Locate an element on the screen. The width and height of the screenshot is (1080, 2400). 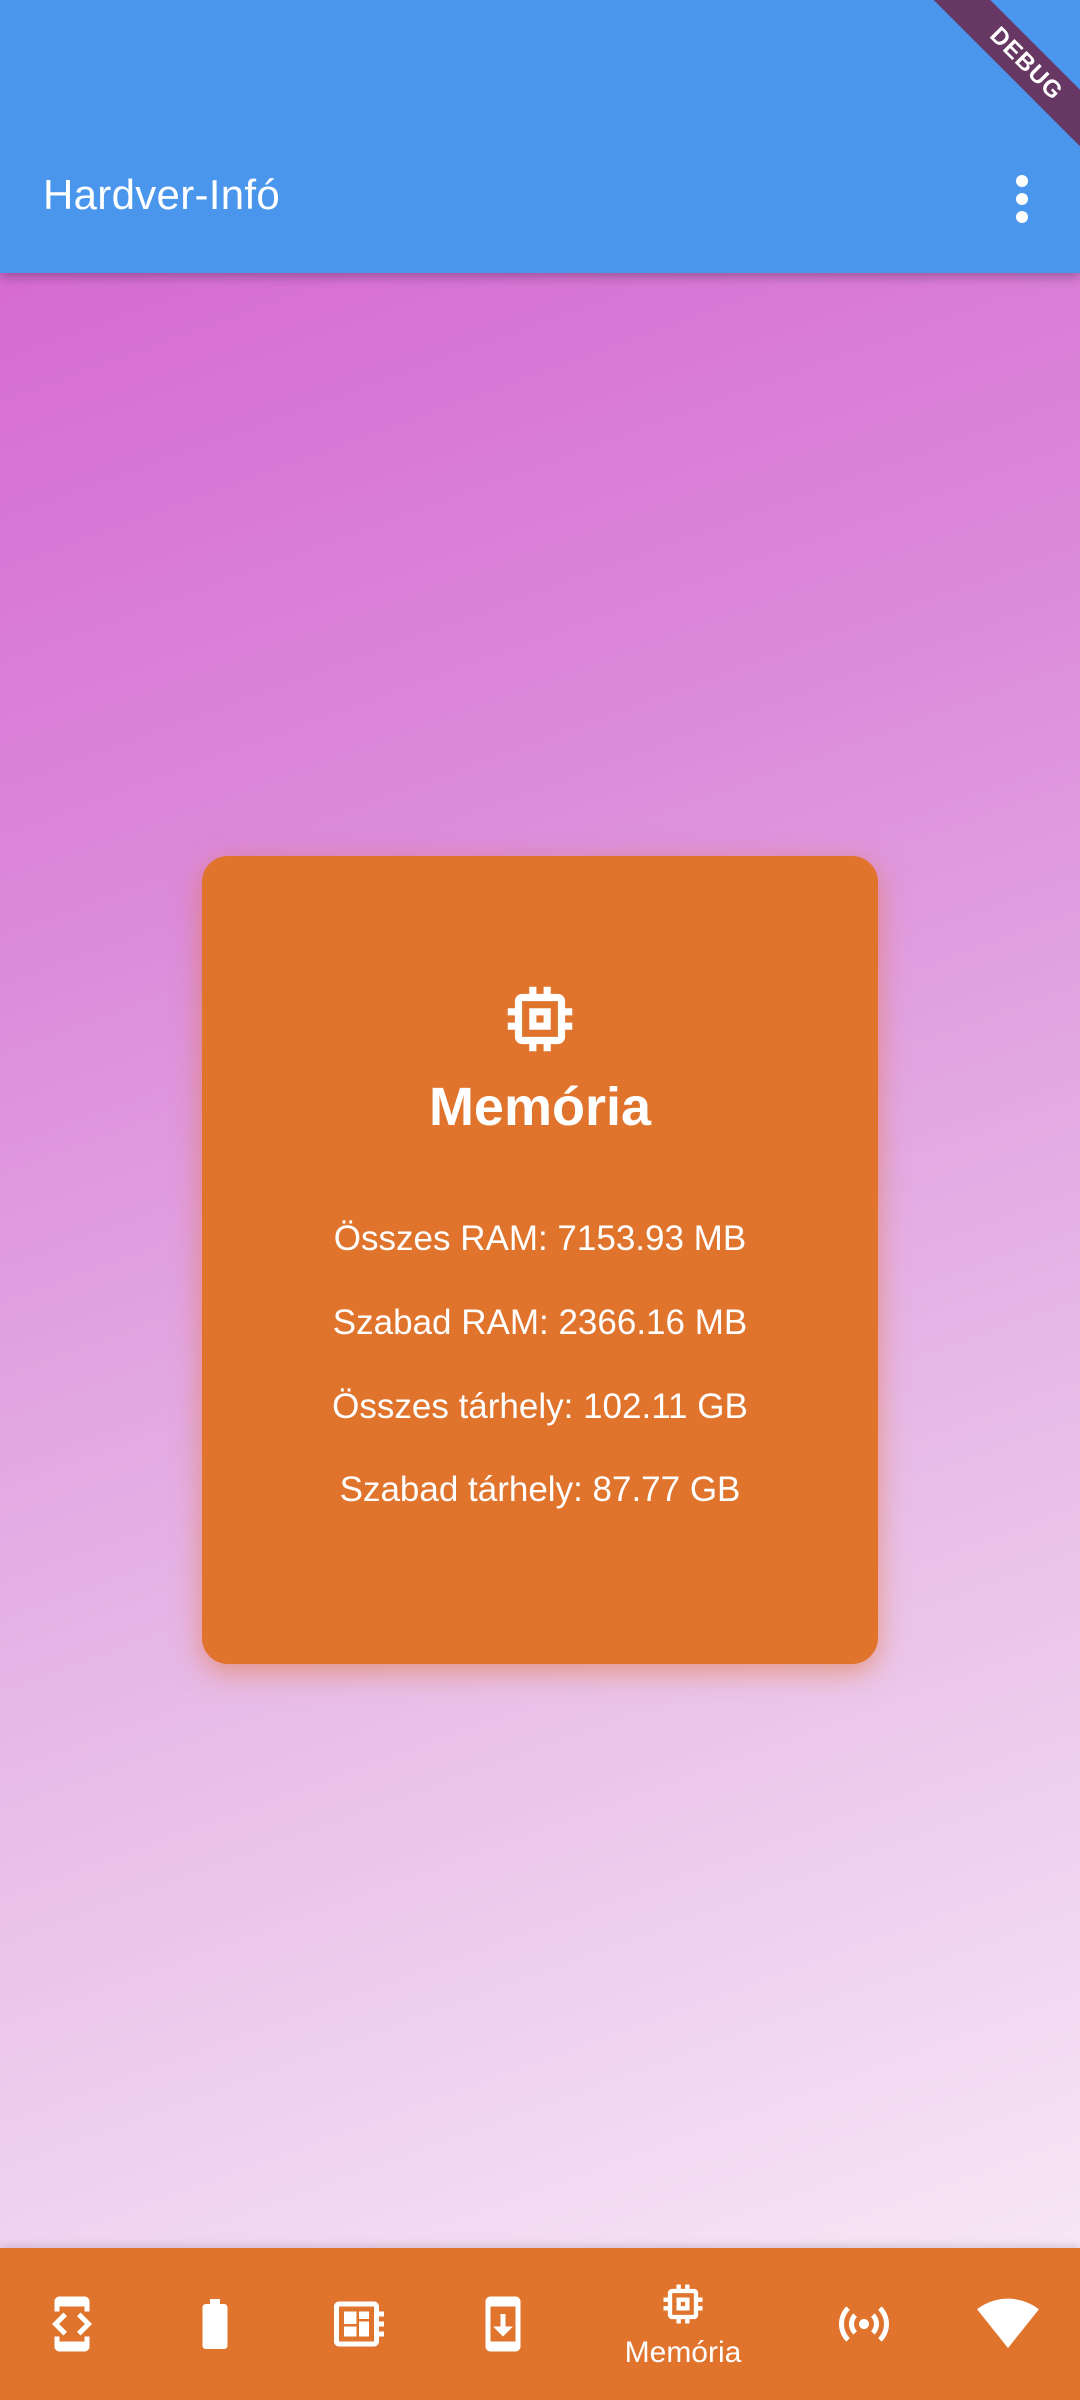
nav-item-system-update is located at coordinates (503, 2324).